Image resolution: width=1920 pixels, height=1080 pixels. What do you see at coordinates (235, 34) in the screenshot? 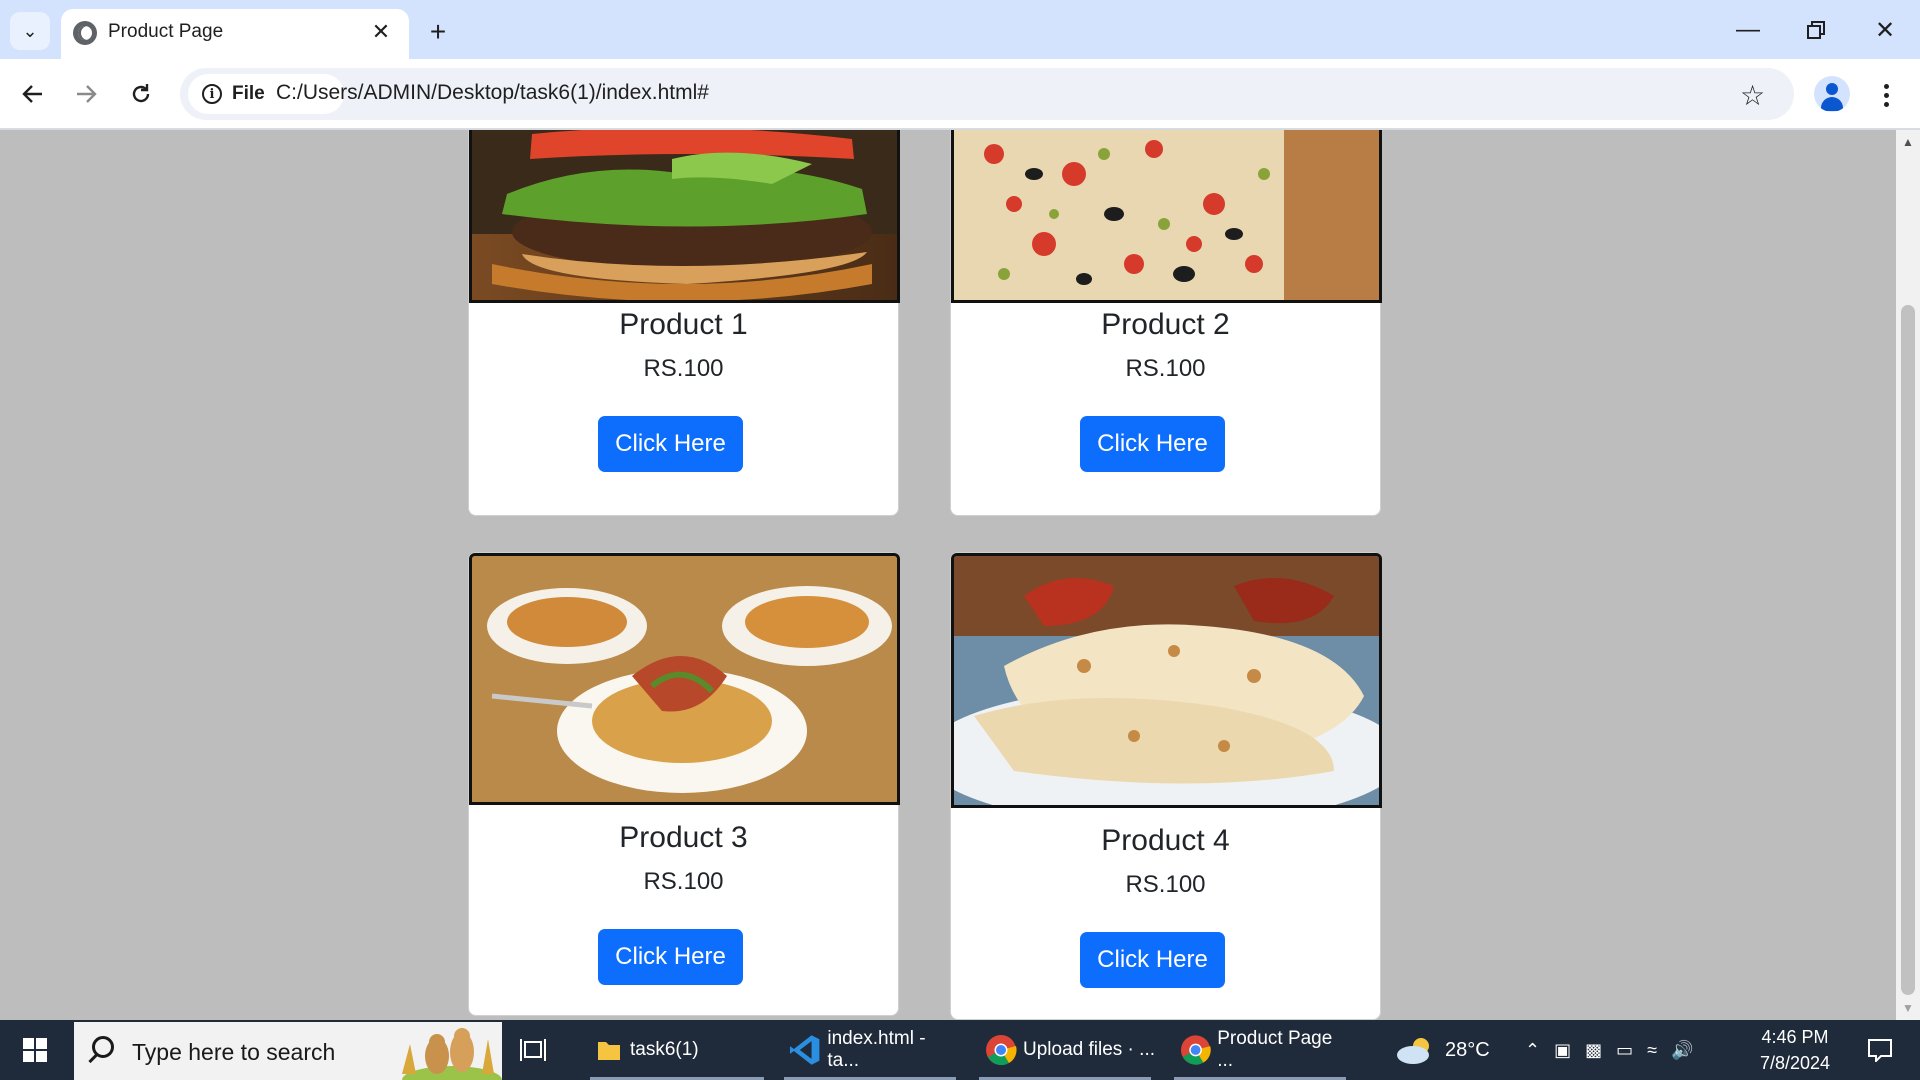
I see `tab-product-page: Product Page ✕` at bounding box center [235, 34].